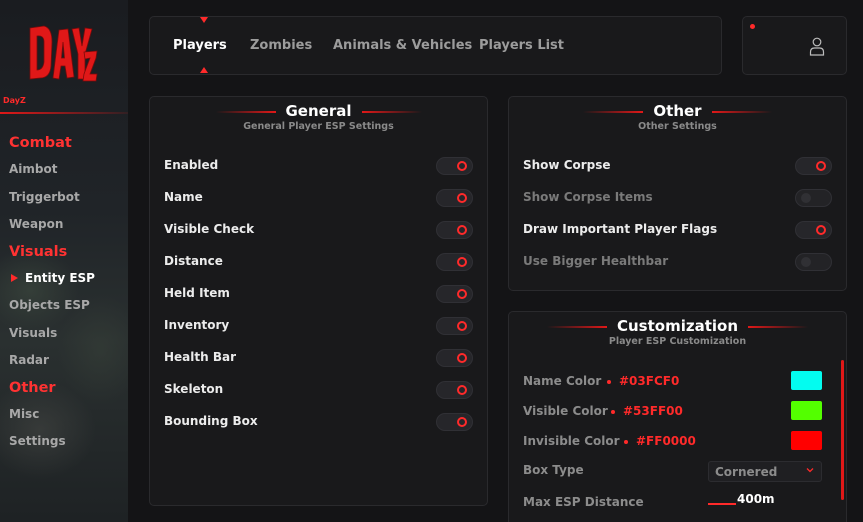 The height and width of the screenshot is (522, 863). Describe the element at coordinates (197, 325) in the screenshot. I see `option-label: Inventory` at that location.